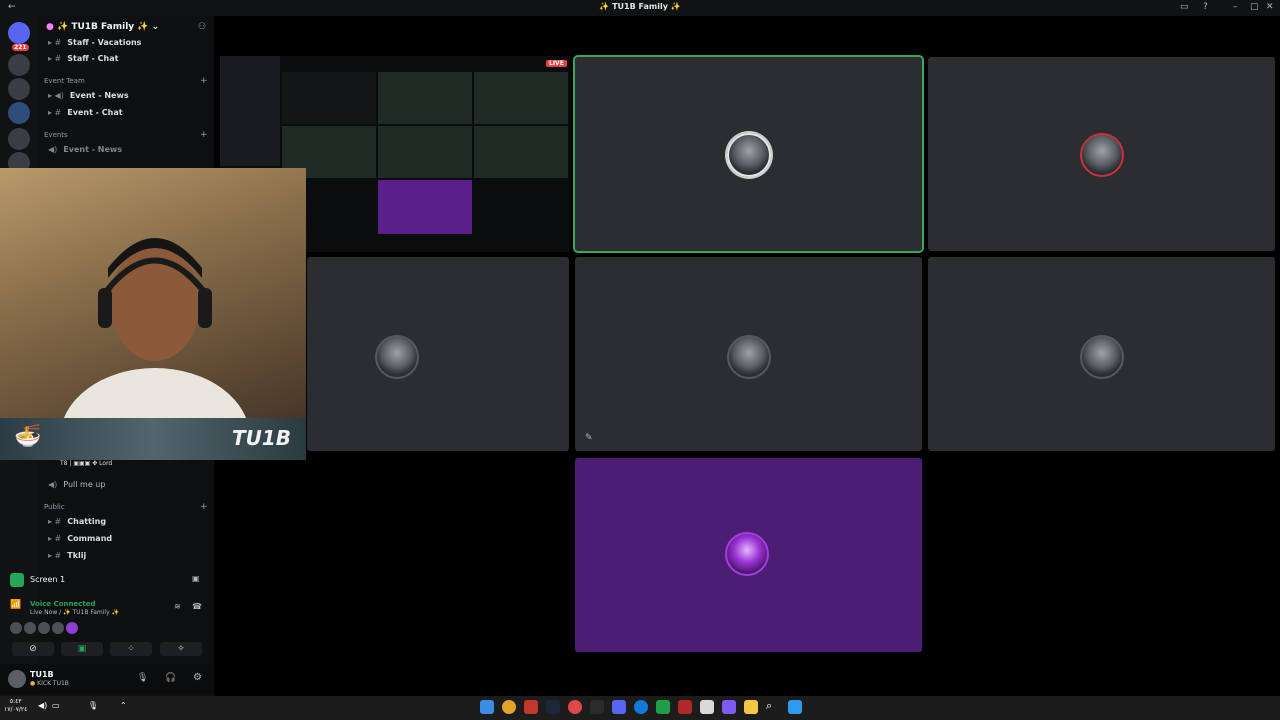 Image resolution: width=1280 pixels, height=720 pixels. Describe the element at coordinates (202, 27) in the screenshot. I see `add-member-icon: ⚇` at that location.